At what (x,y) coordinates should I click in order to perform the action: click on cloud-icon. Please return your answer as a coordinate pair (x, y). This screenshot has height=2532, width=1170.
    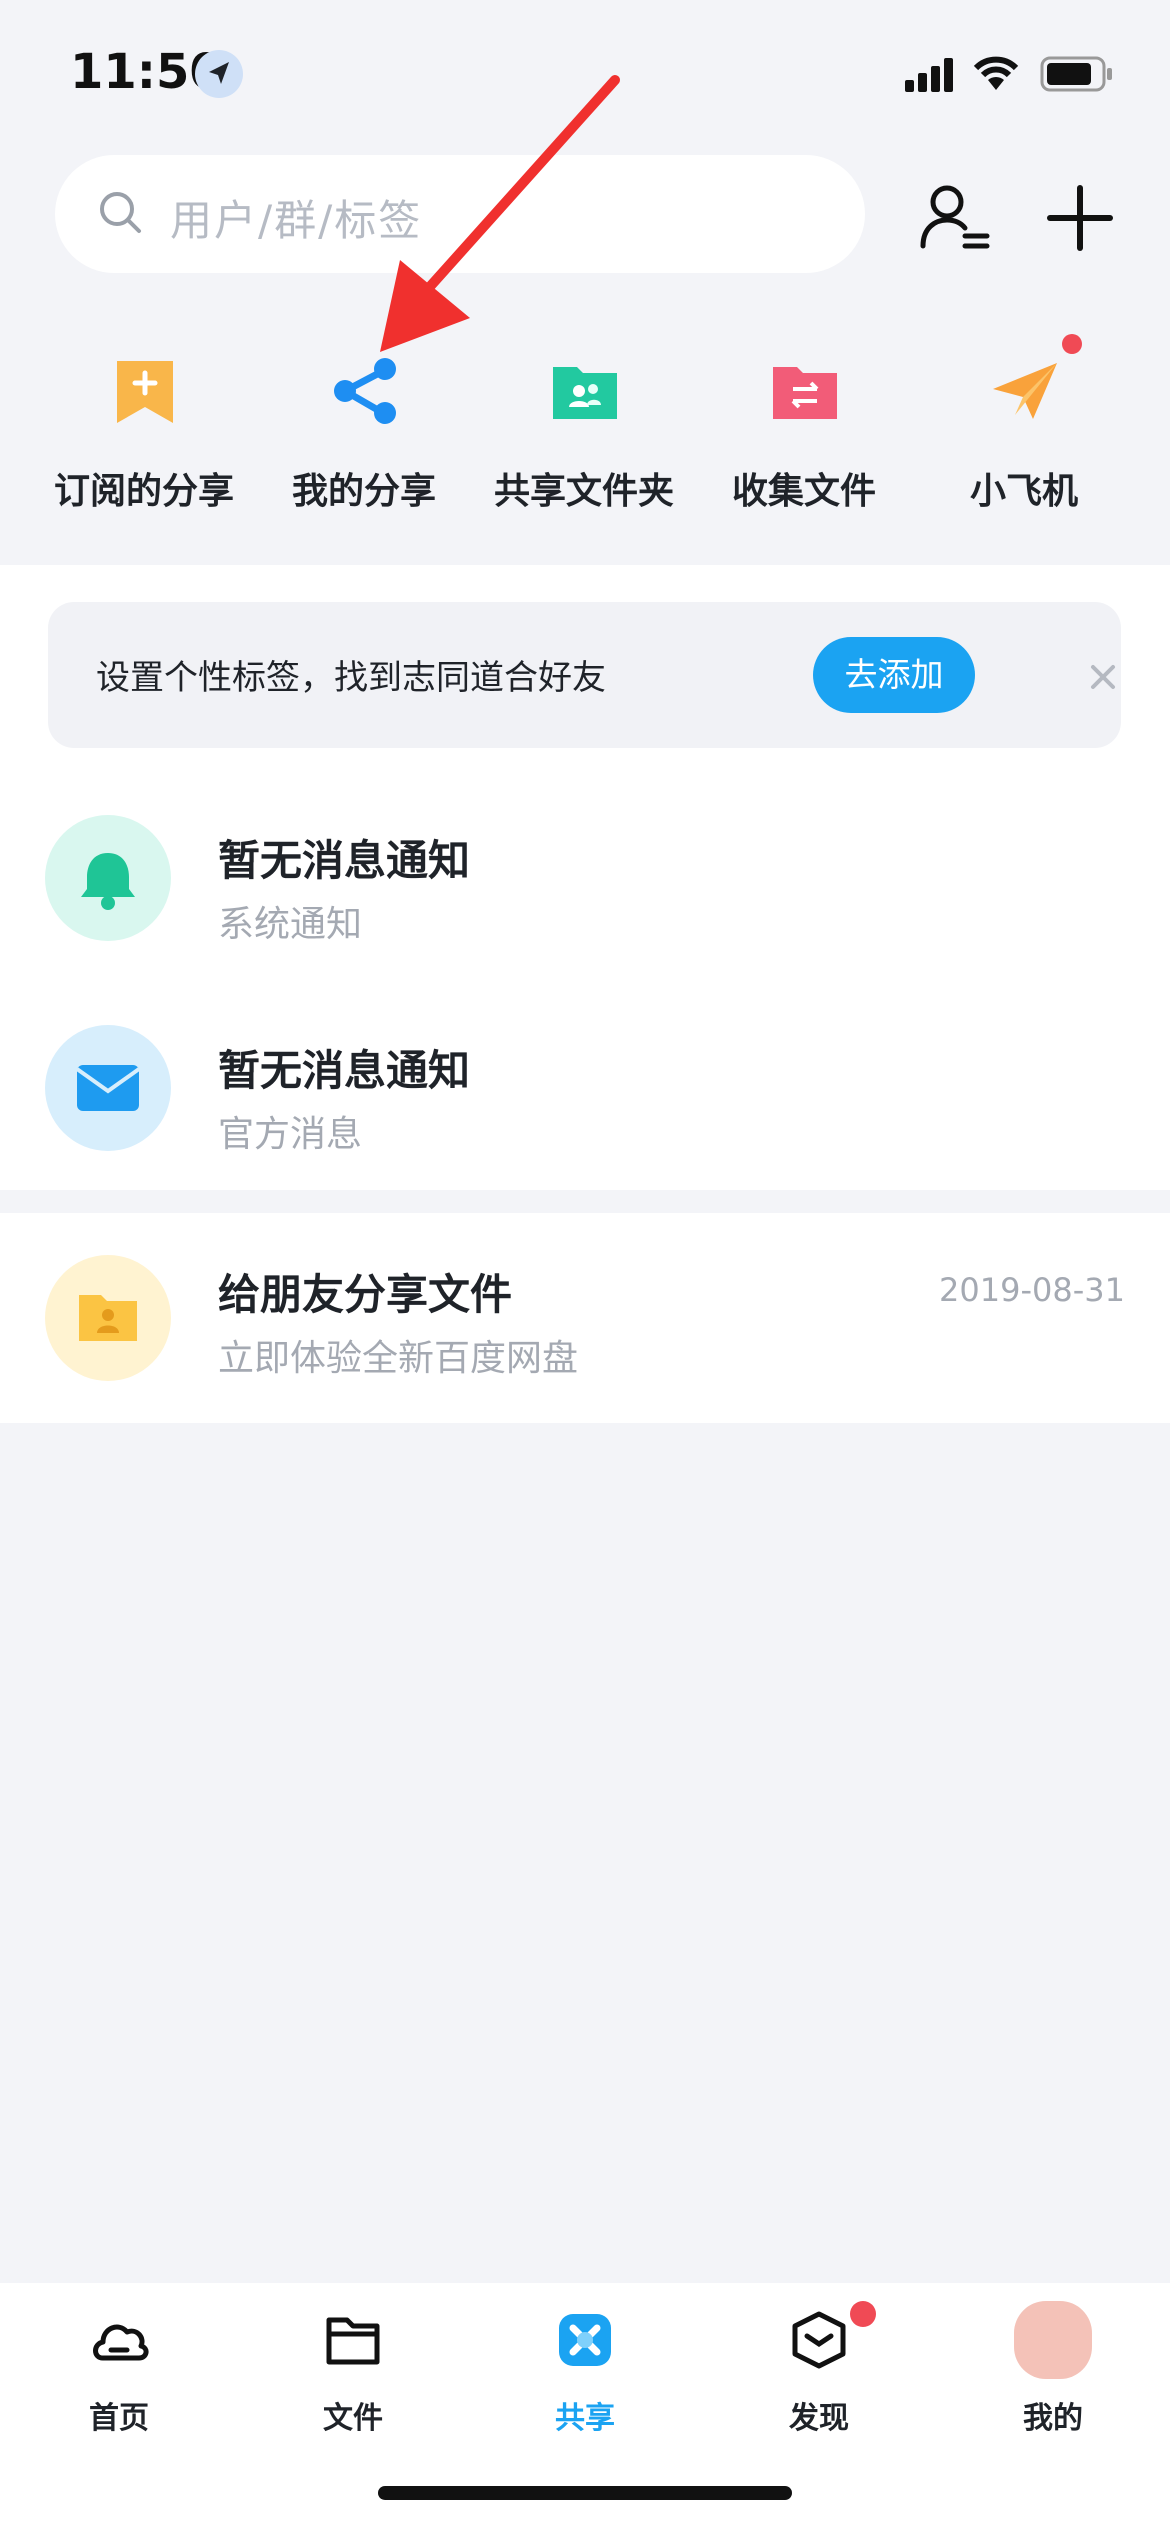
    Looking at the image, I should click on (121, 2342).